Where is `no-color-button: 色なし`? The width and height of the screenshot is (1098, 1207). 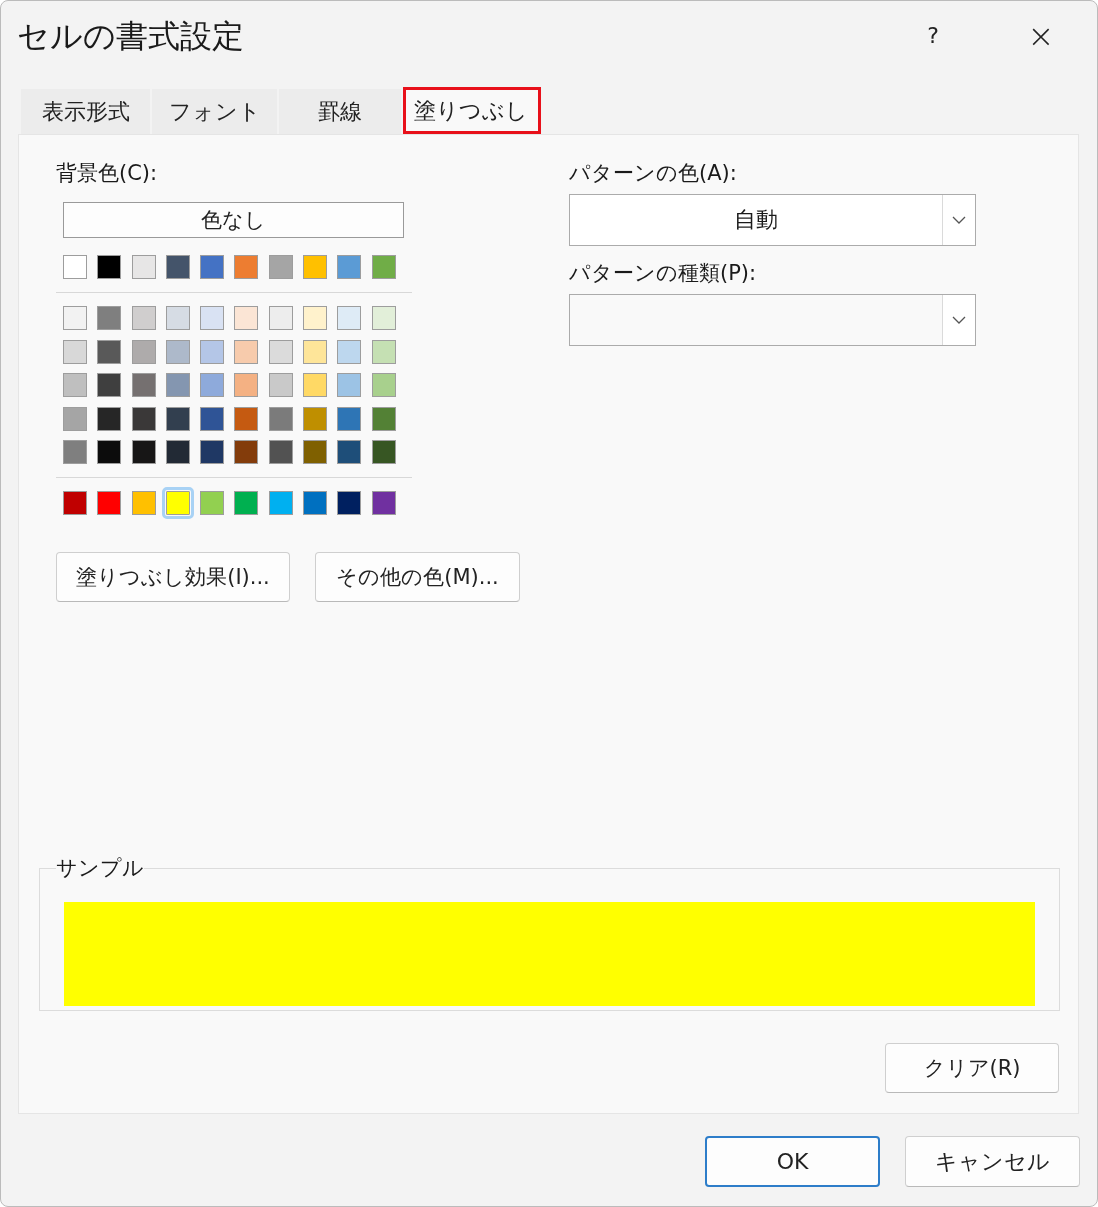 no-color-button: 色なし is located at coordinates (233, 220).